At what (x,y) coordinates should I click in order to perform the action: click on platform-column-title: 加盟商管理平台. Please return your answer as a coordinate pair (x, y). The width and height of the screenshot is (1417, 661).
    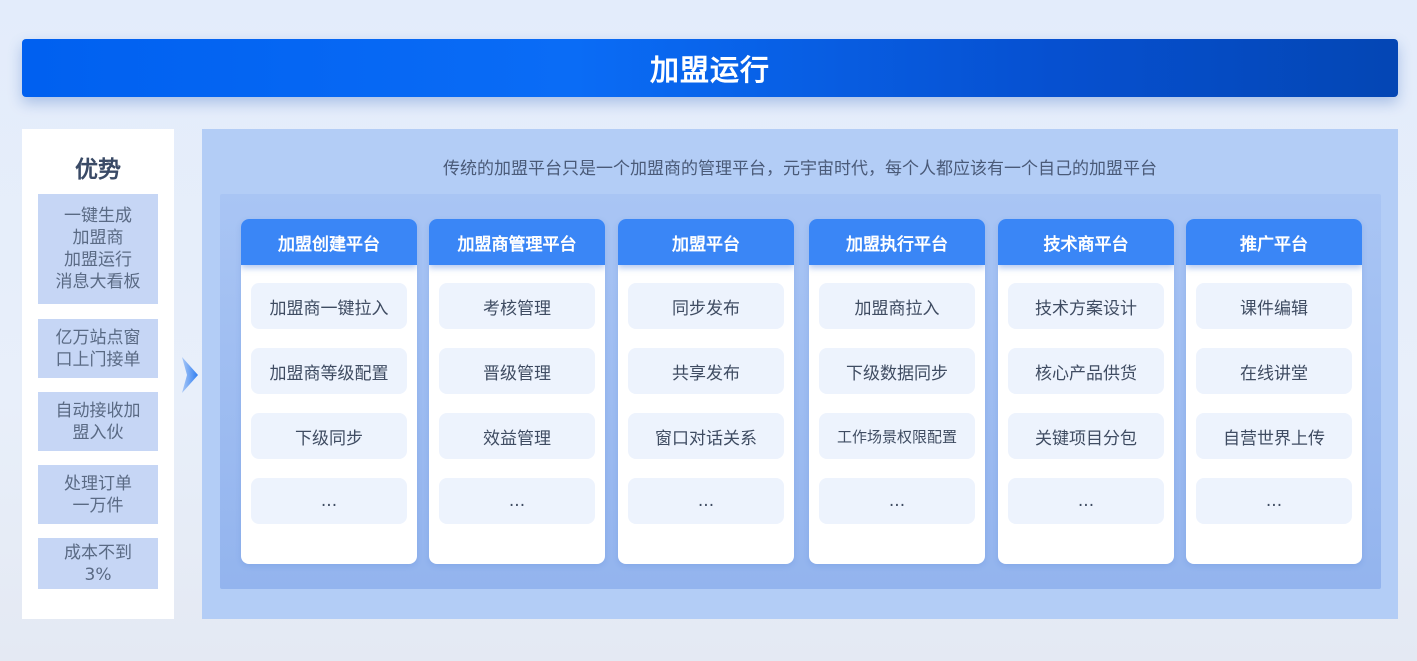
    Looking at the image, I should click on (517, 242).